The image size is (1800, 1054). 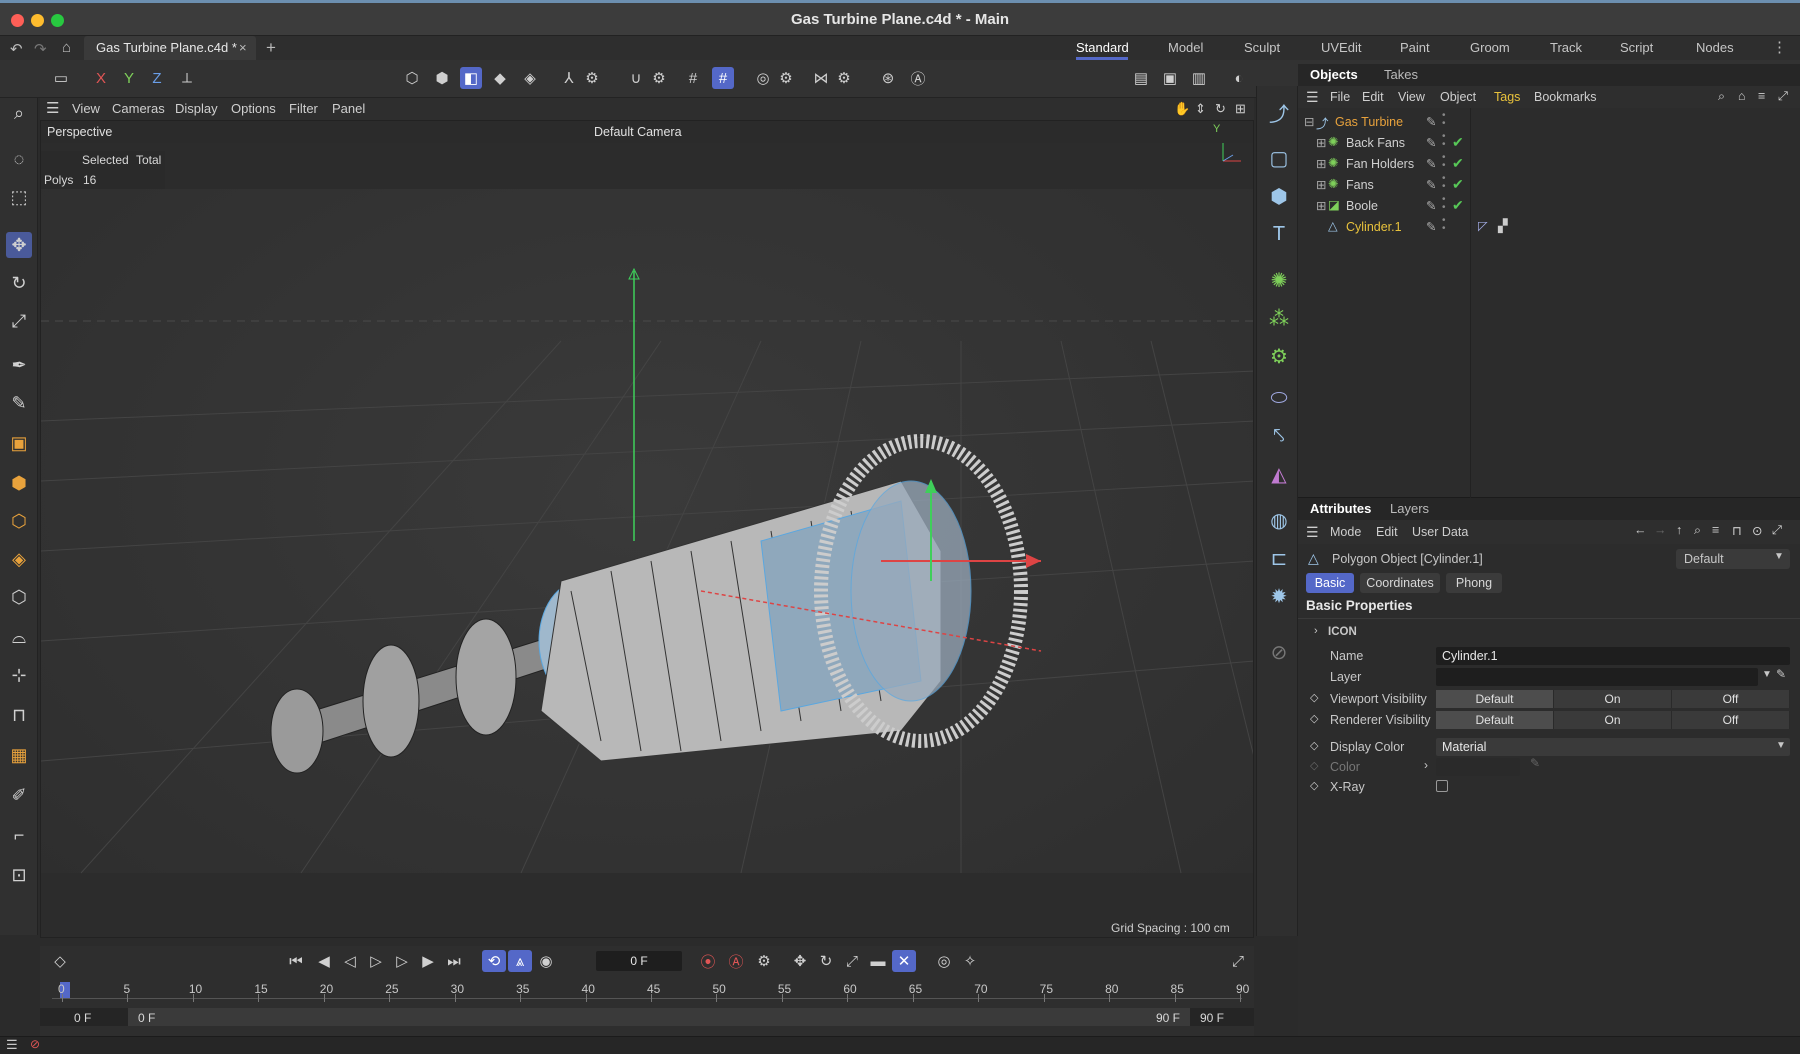 I want to click on make-editable-icon: ▣, so click(x=19, y=443).